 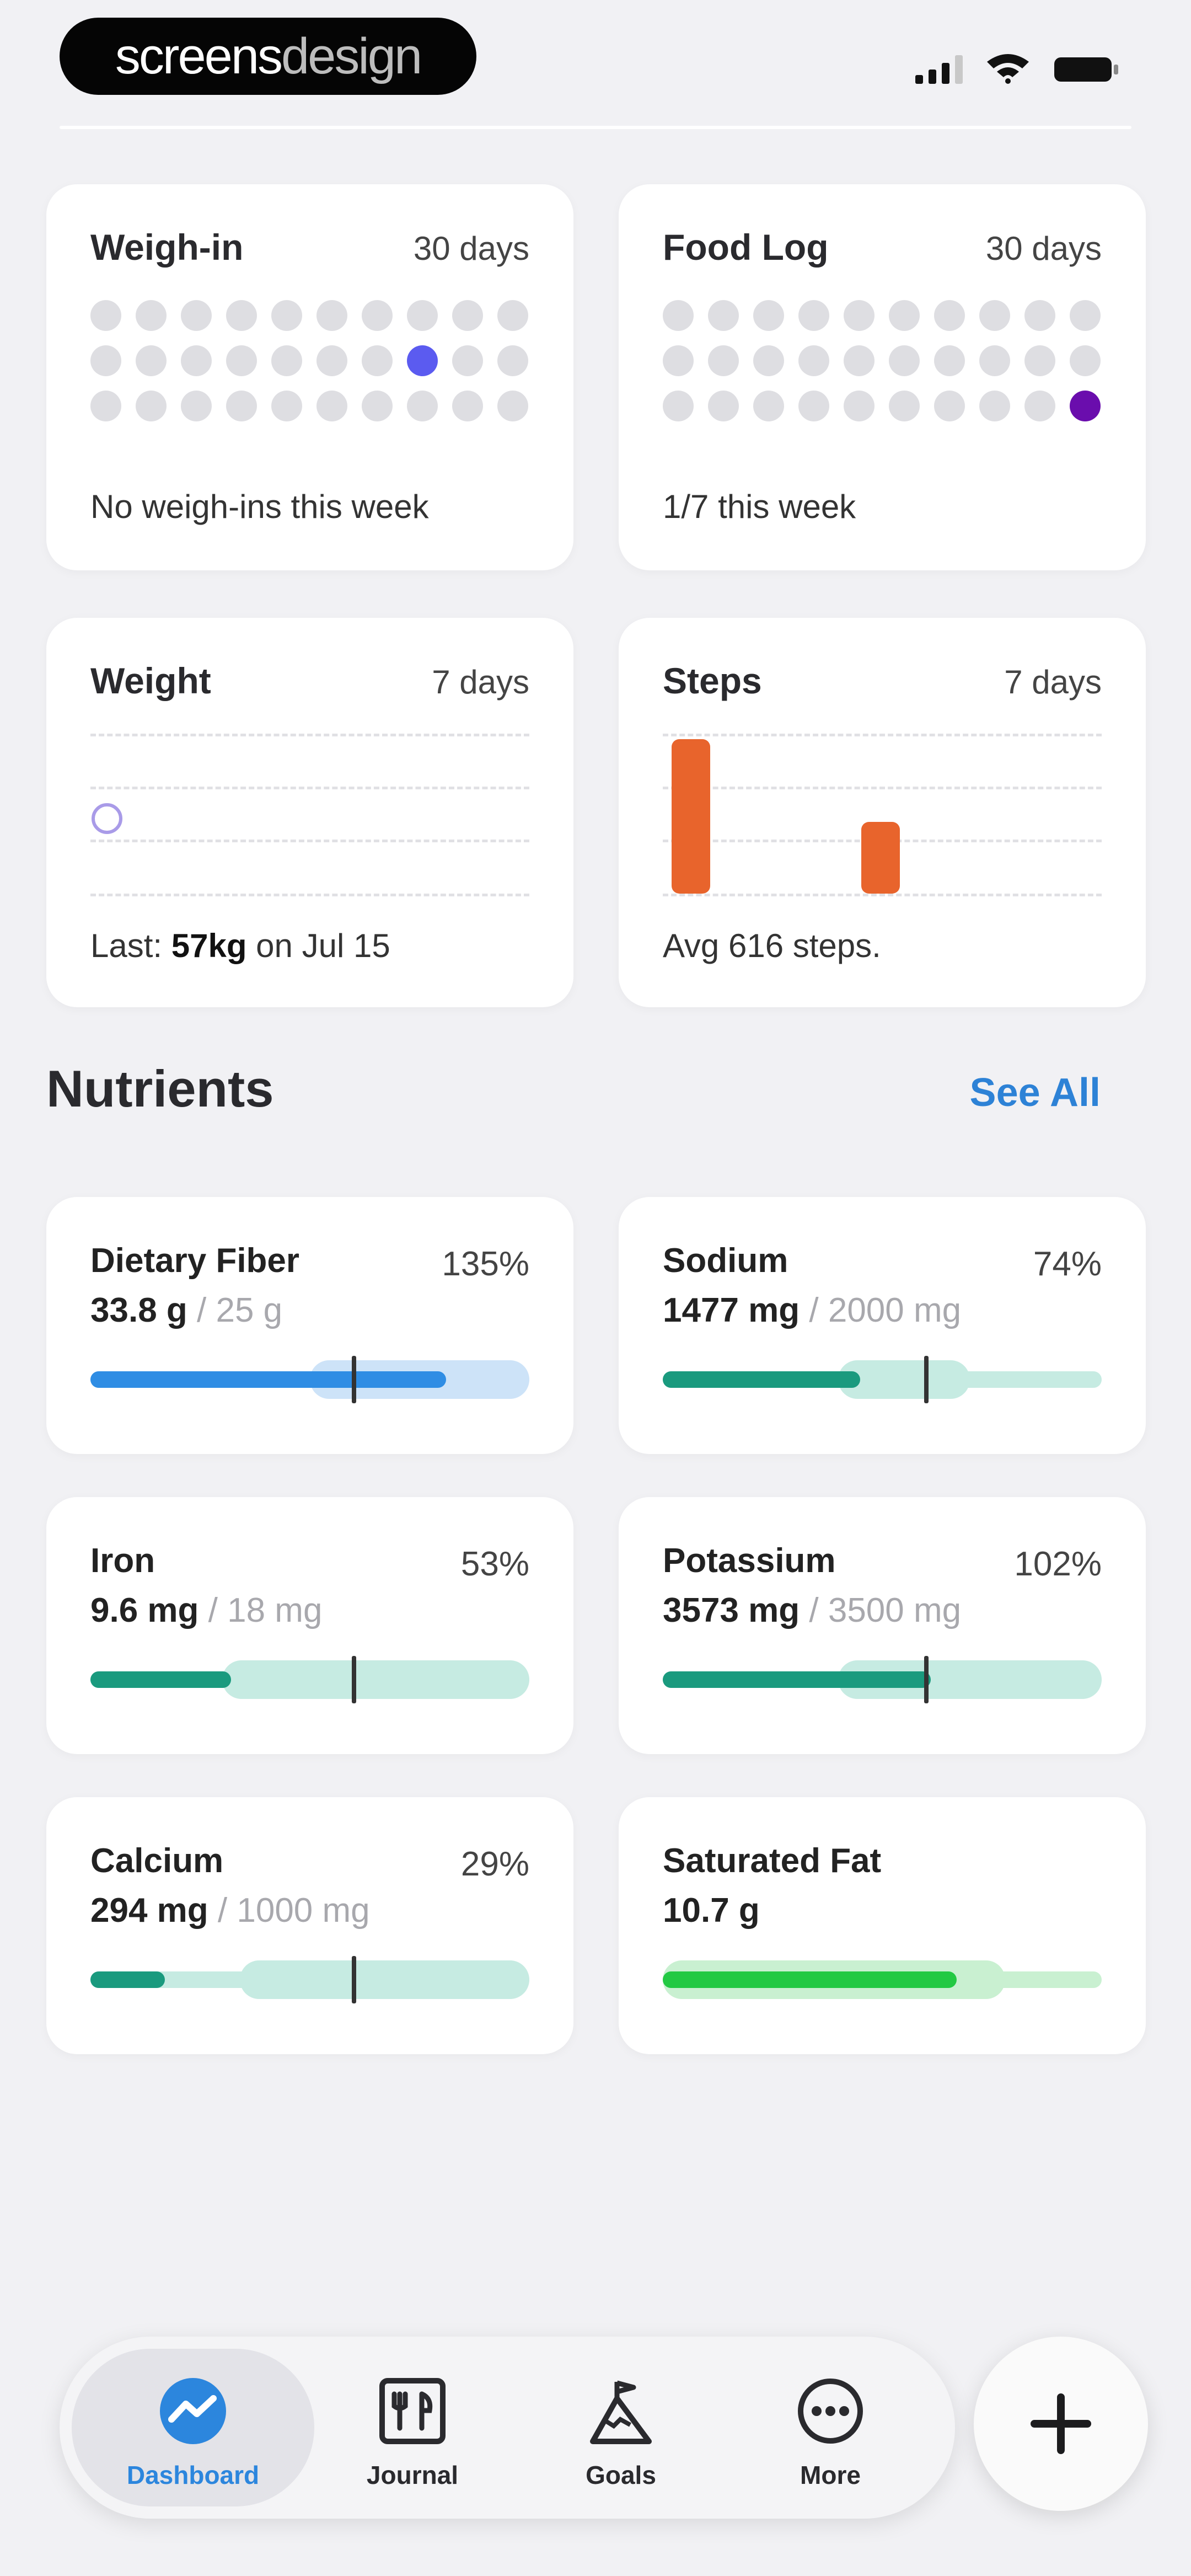 I want to click on nutrient-percent: 135%, so click(x=485, y=1264).